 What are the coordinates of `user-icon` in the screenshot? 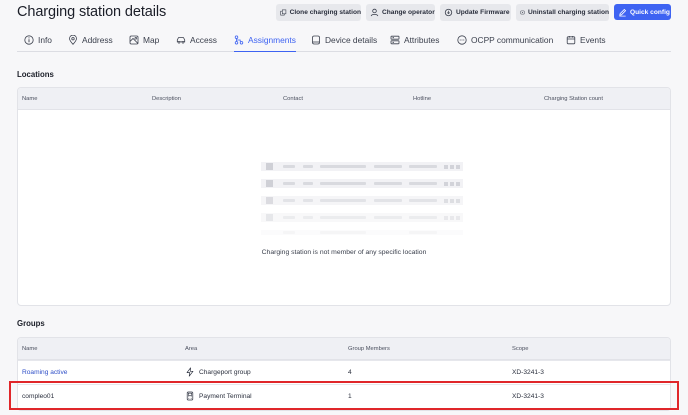 It's located at (374, 12).